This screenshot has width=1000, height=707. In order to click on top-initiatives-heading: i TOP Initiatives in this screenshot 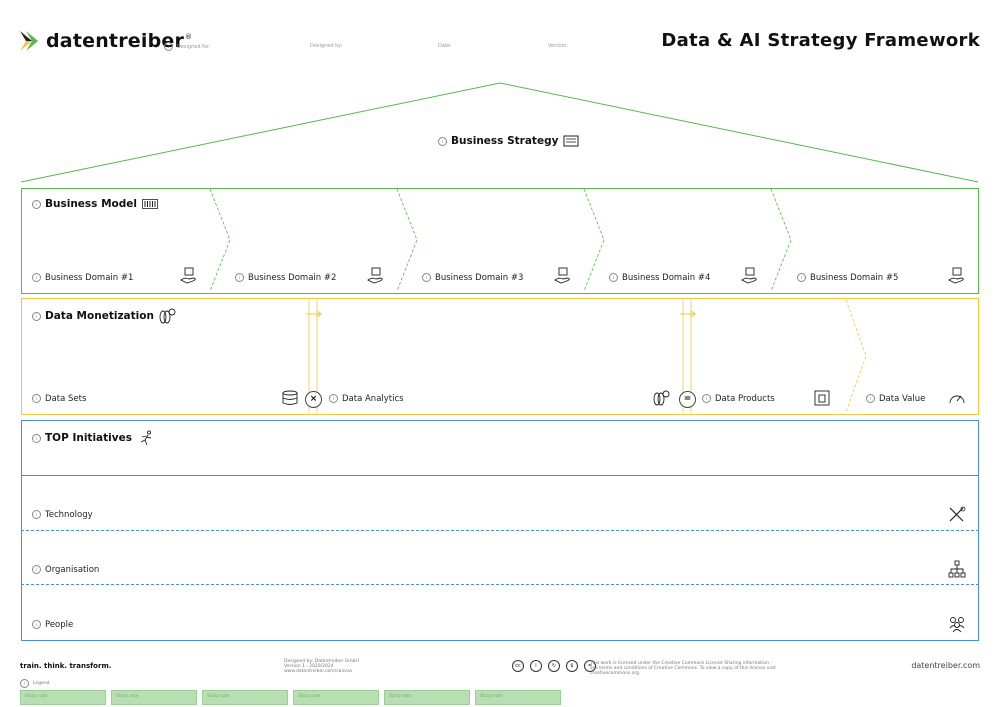, I will do `click(93, 438)`.